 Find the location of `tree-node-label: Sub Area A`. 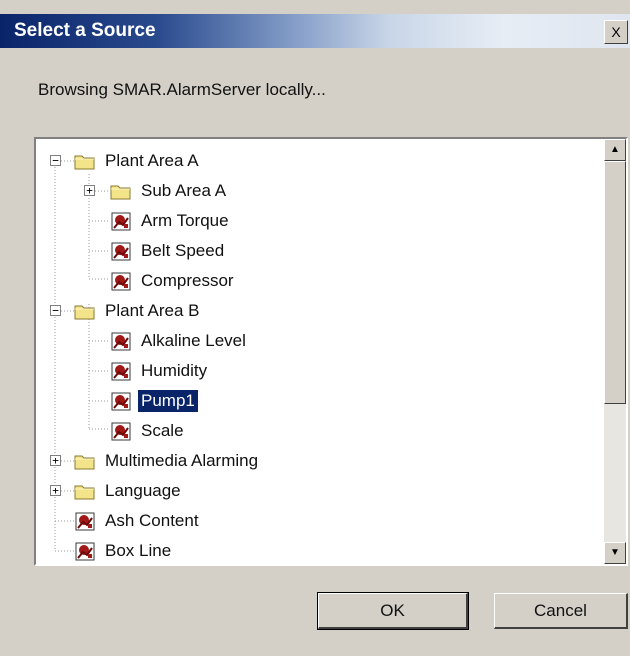

tree-node-label: Sub Area A is located at coordinates (184, 190).